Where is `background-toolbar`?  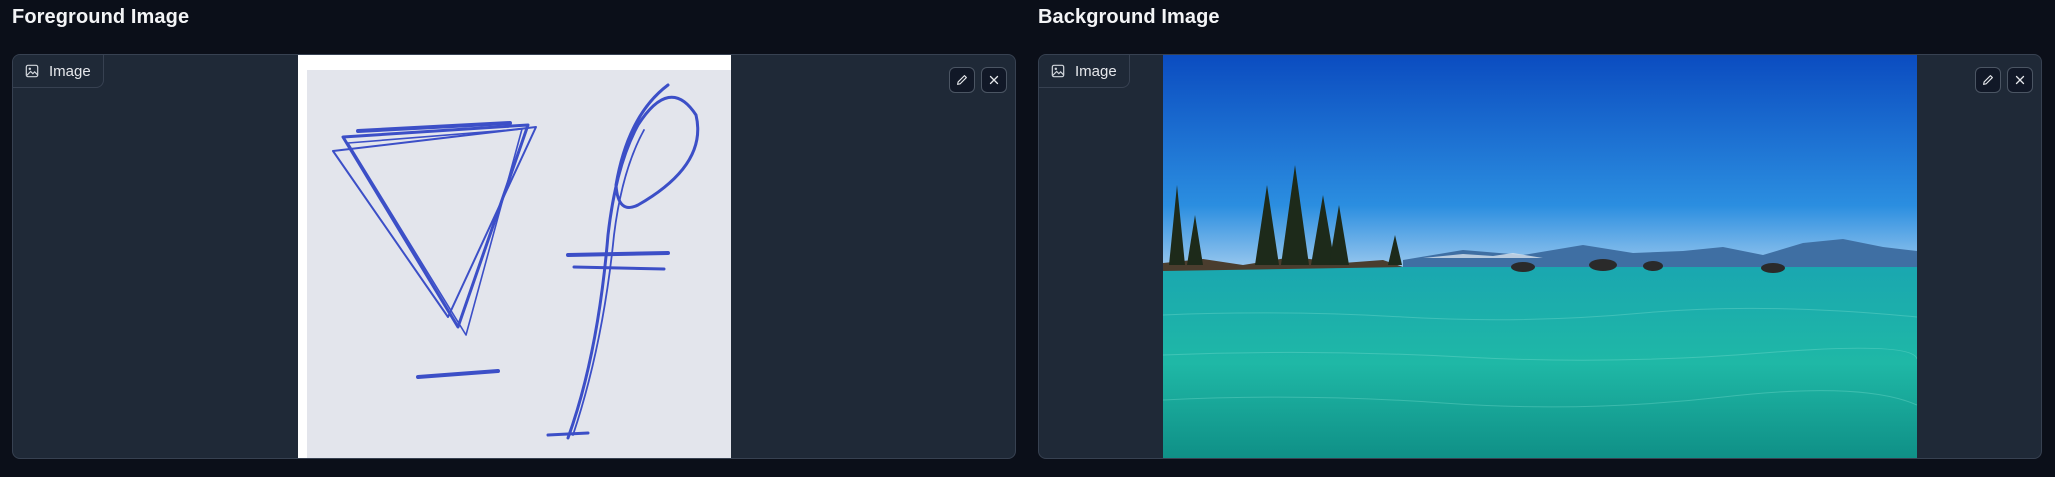
background-toolbar is located at coordinates (2004, 80).